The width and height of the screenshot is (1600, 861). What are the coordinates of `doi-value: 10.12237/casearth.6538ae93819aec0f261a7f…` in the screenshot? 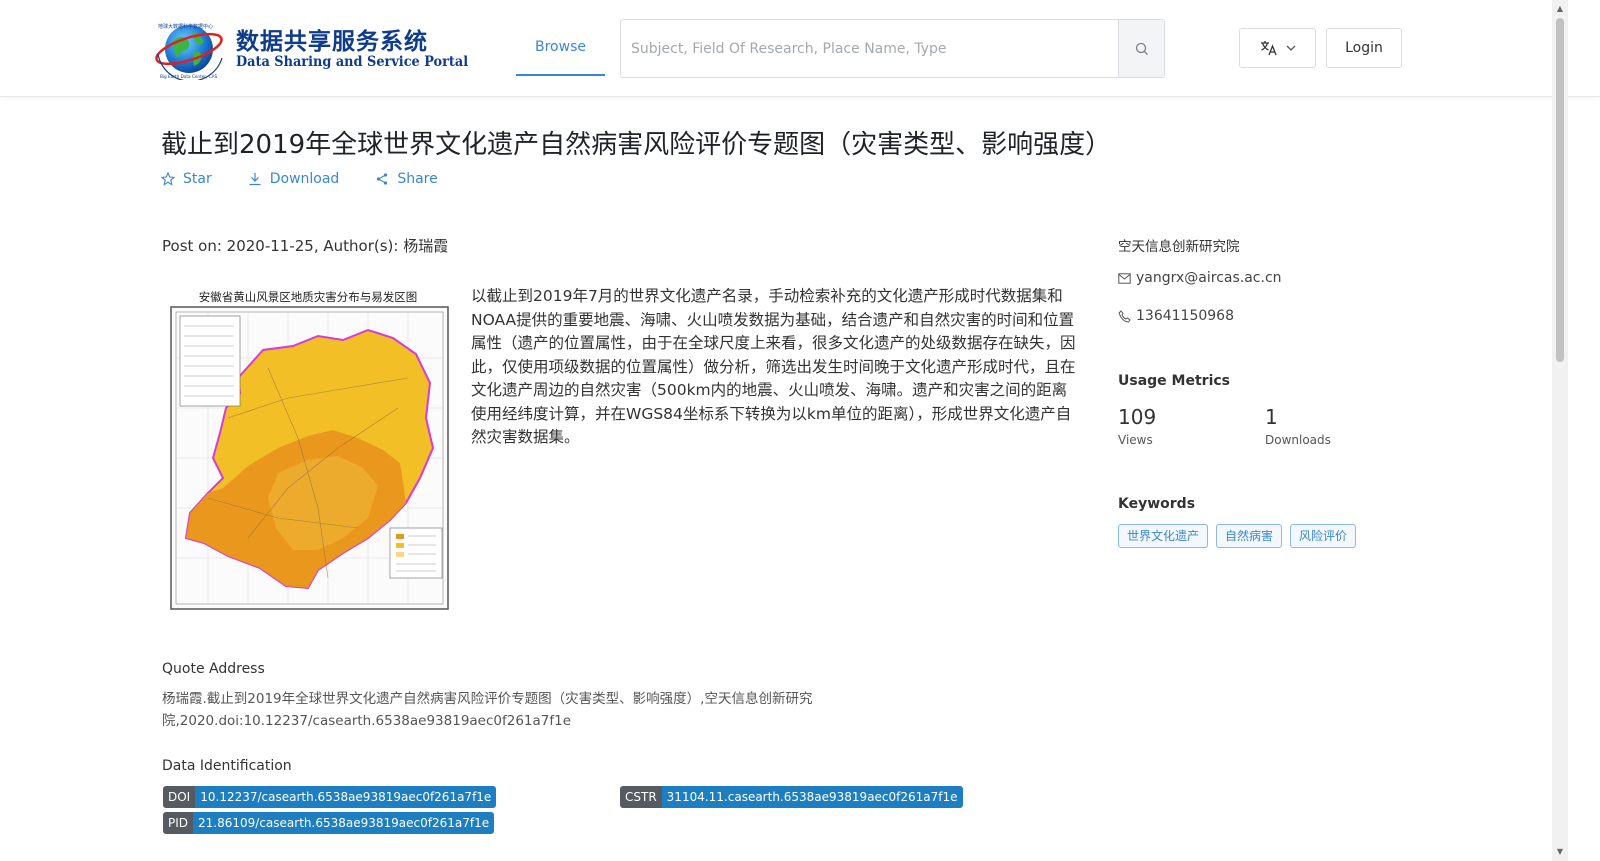 It's located at (346, 797).